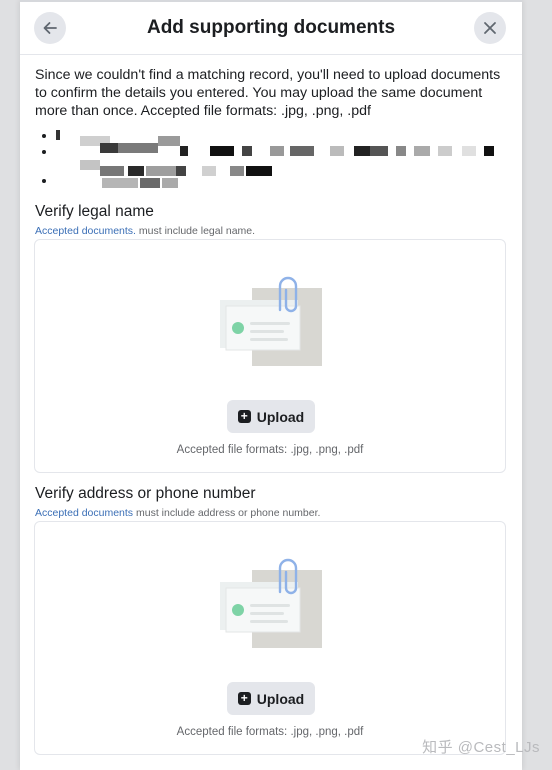 This screenshot has height=770, width=552. What do you see at coordinates (94, 211) in the screenshot?
I see `section-title-legal-name: Verify legal name` at bounding box center [94, 211].